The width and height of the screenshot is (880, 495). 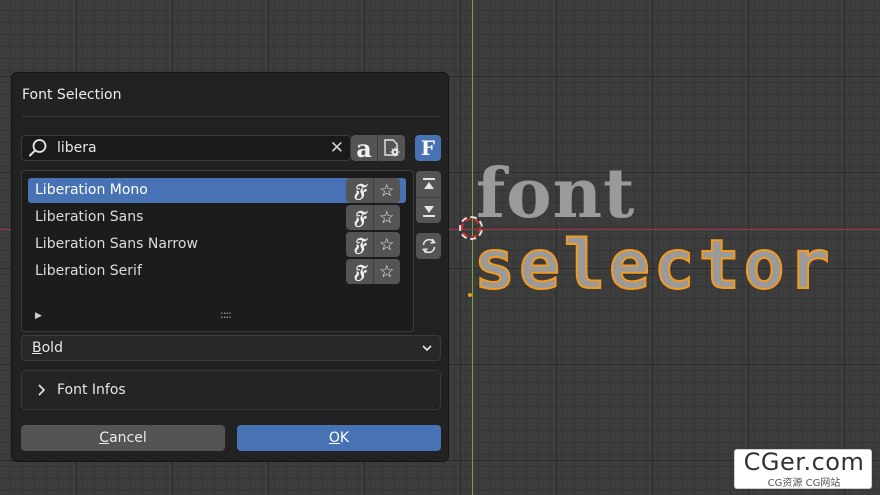 I want to click on object-origin-dot, so click(x=470, y=295).